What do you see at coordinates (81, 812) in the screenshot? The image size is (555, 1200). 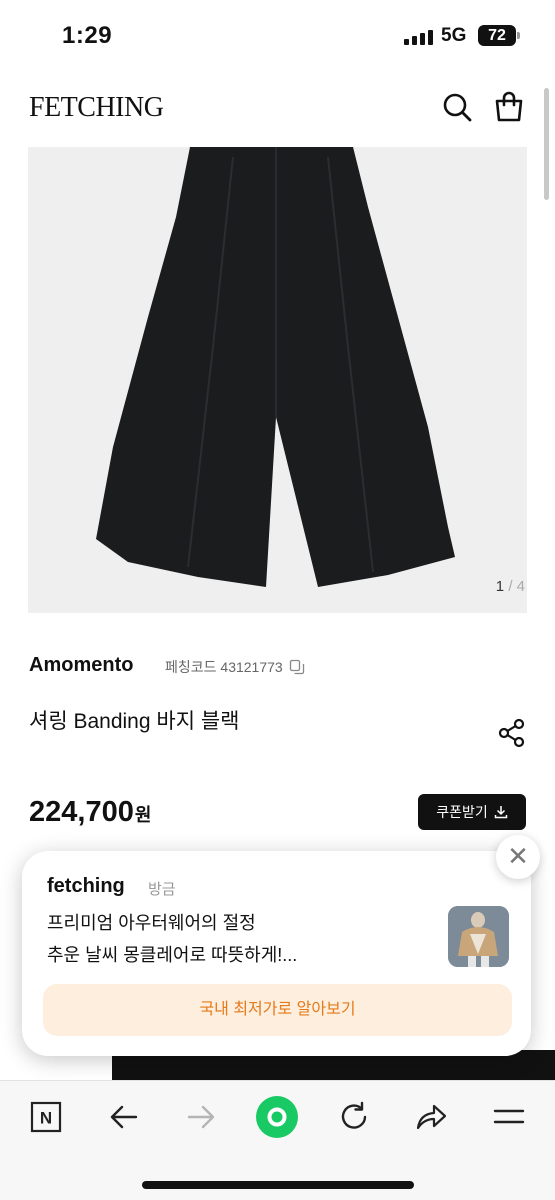 I see `price-value: 224,700` at bounding box center [81, 812].